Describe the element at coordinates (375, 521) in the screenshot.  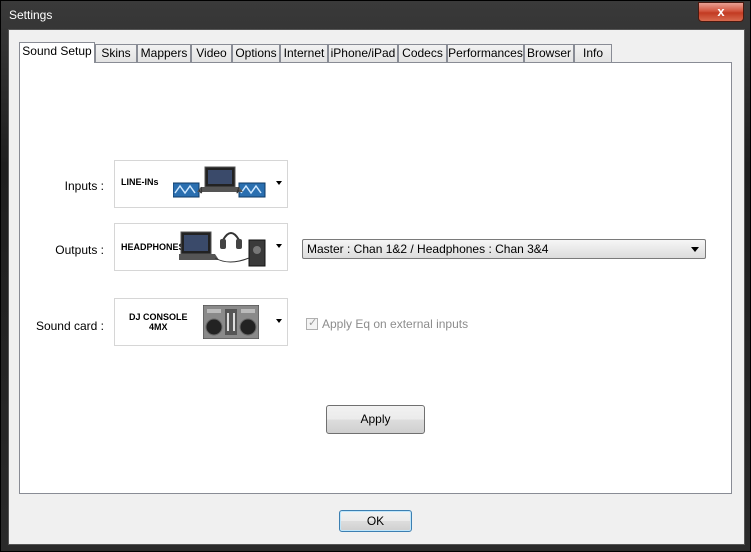
I see `ok-button: OK` at that location.